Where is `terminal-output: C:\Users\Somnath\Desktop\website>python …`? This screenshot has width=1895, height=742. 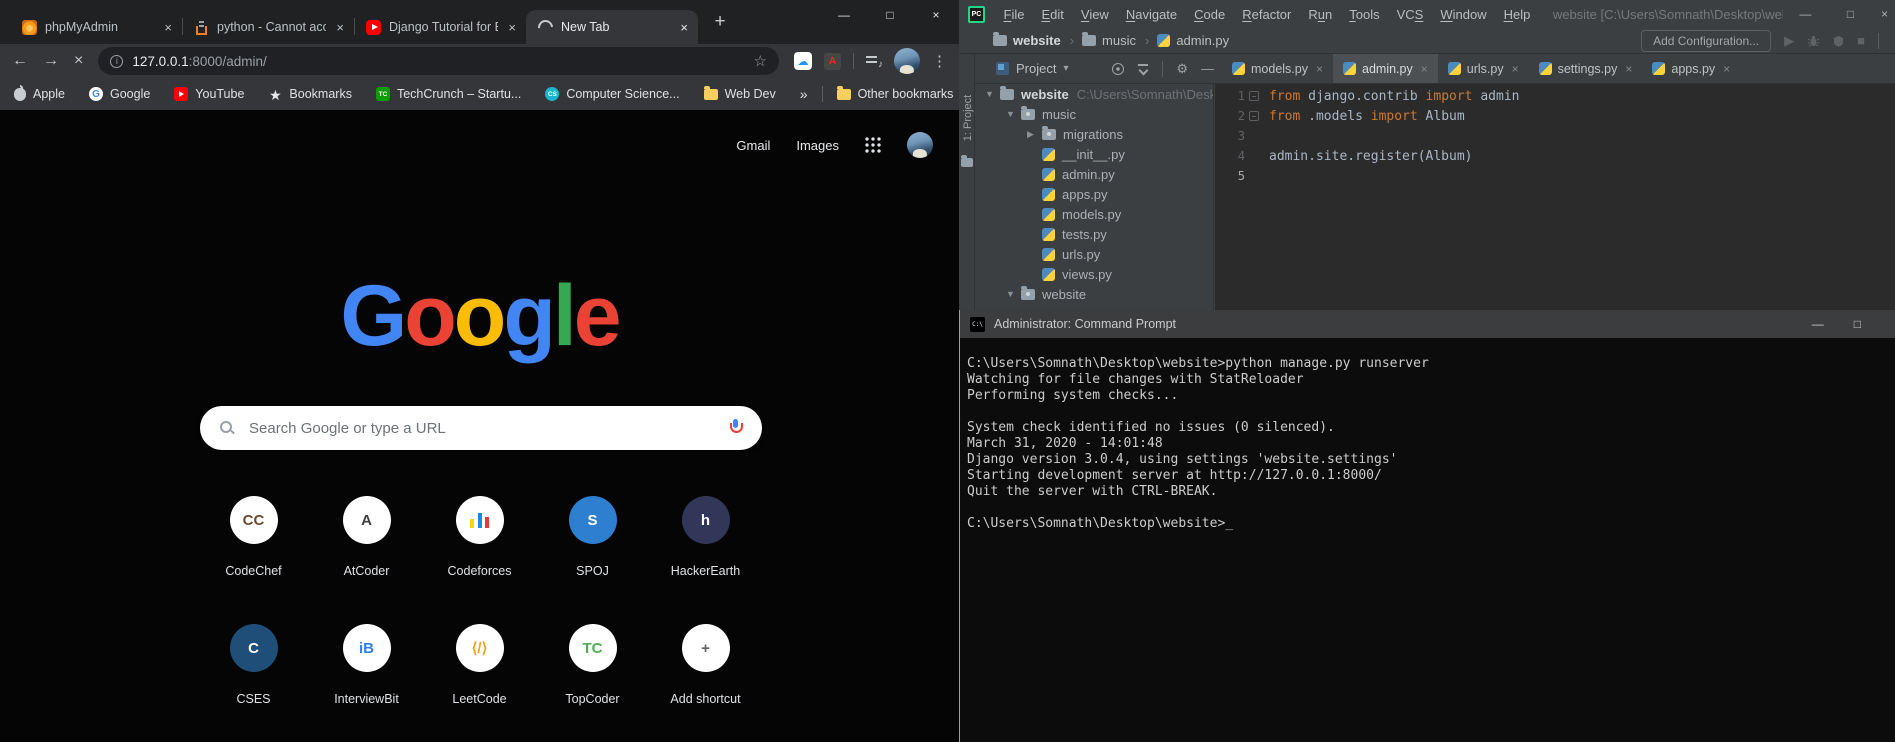
terminal-output: C:\Users\Somnath\Desktop\website>python … is located at coordinates (1427, 435).